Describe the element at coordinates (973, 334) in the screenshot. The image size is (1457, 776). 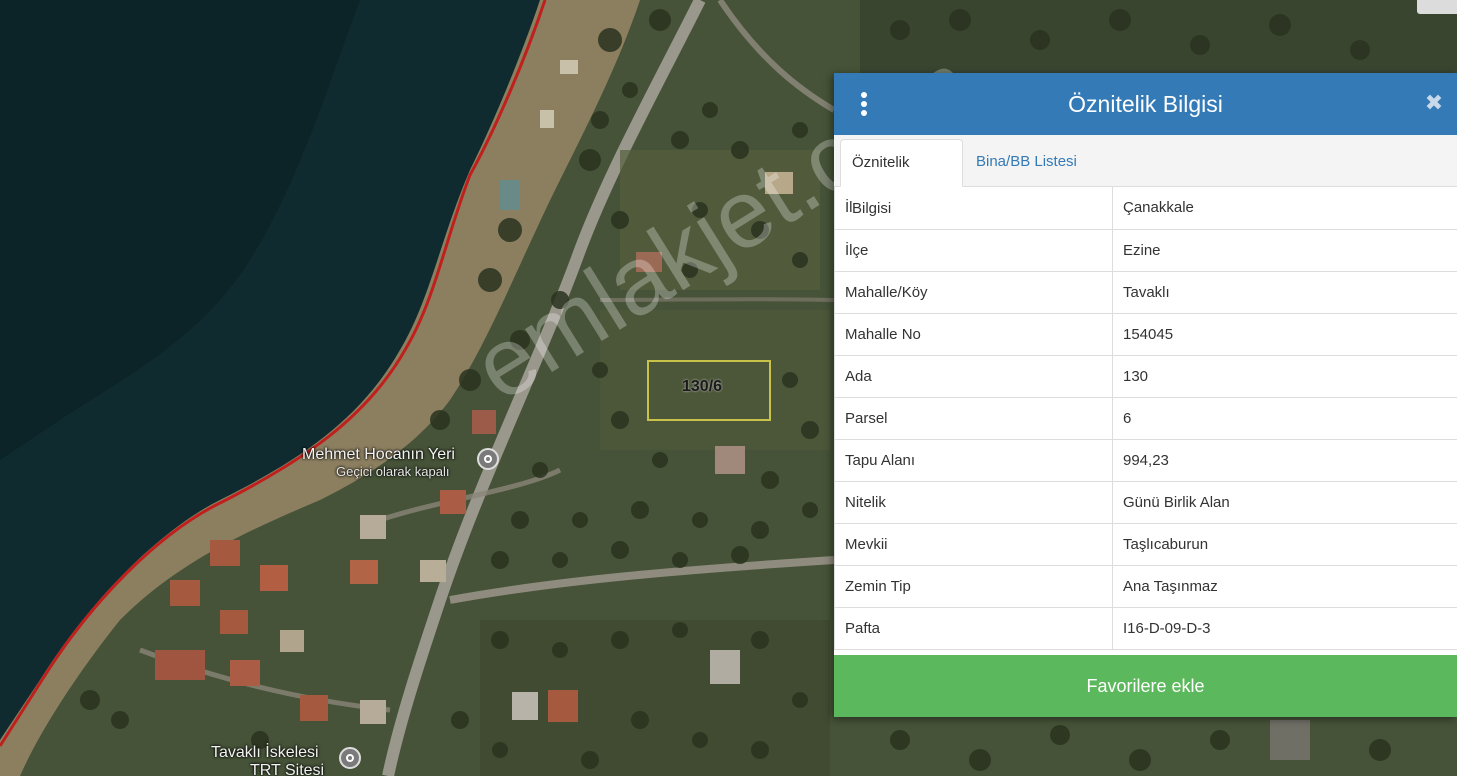
I see `attribute-key: Mahalle No` at that location.